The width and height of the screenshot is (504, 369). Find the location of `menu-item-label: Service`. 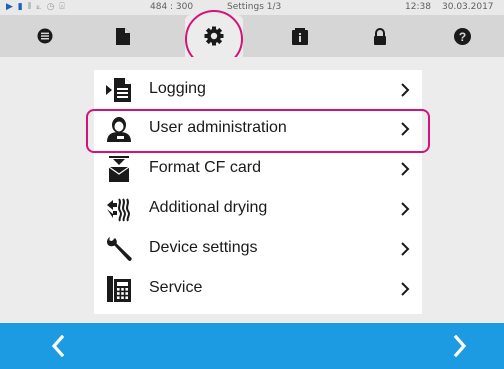

menu-item-label: Service is located at coordinates (176, 287).